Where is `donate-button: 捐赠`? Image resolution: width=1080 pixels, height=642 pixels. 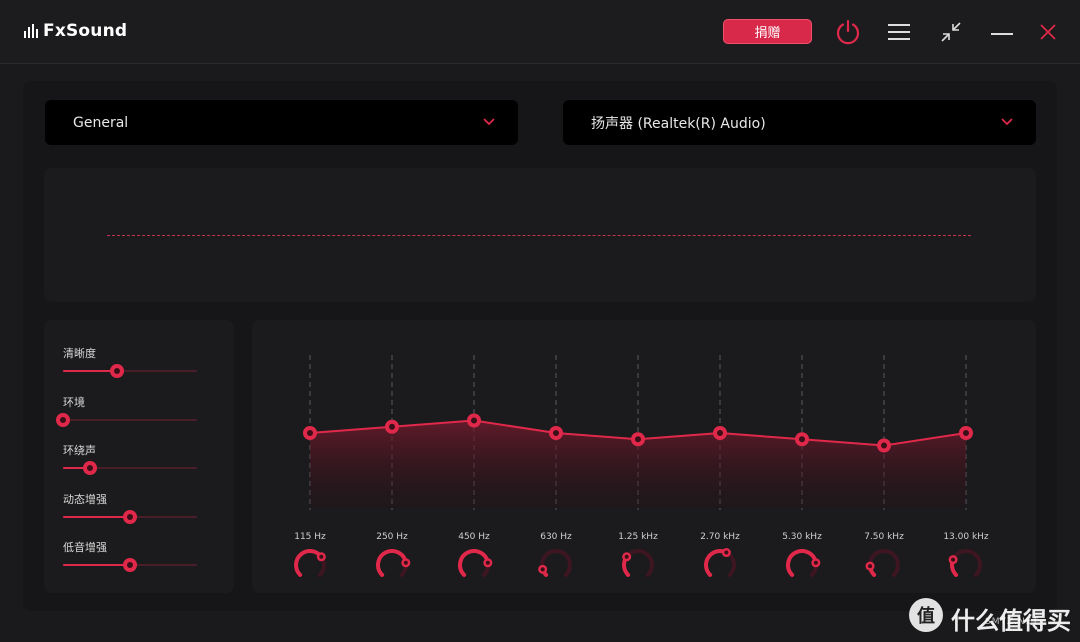
donate-button: 捐赠 is located at coordinates (767, 31).